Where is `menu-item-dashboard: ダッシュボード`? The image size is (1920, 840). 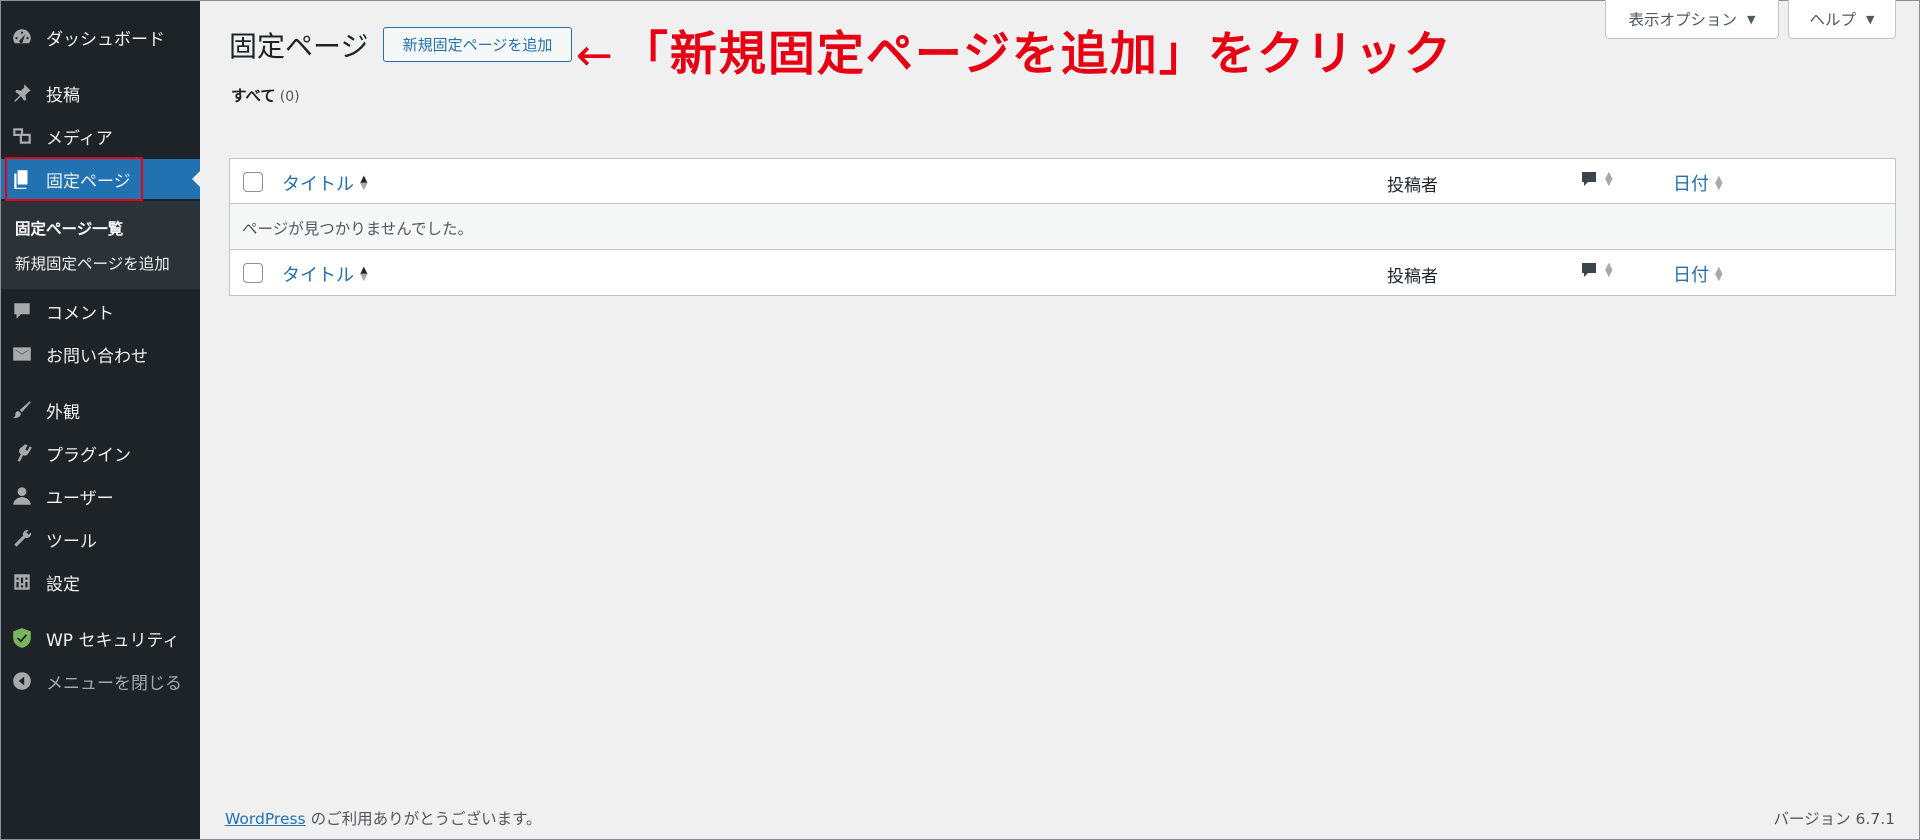 menu-item-dashboard: ダッシュボード is located at coordinates (100, 37).